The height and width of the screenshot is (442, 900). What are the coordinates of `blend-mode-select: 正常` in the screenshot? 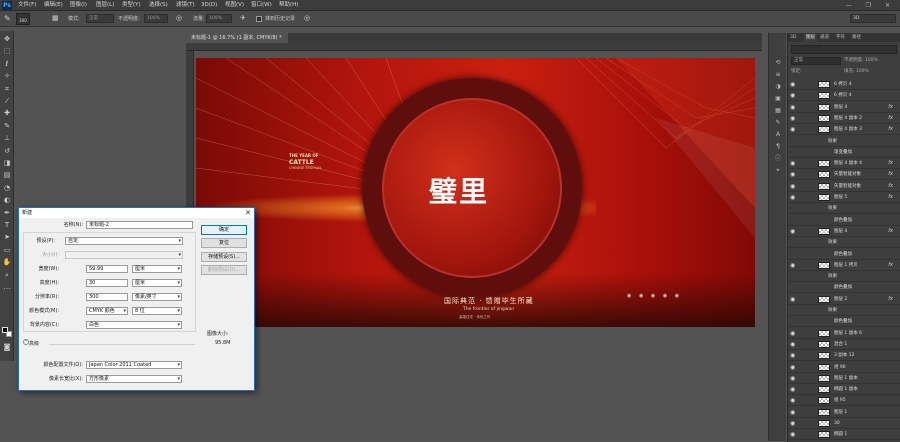 It's located at (816, 61).